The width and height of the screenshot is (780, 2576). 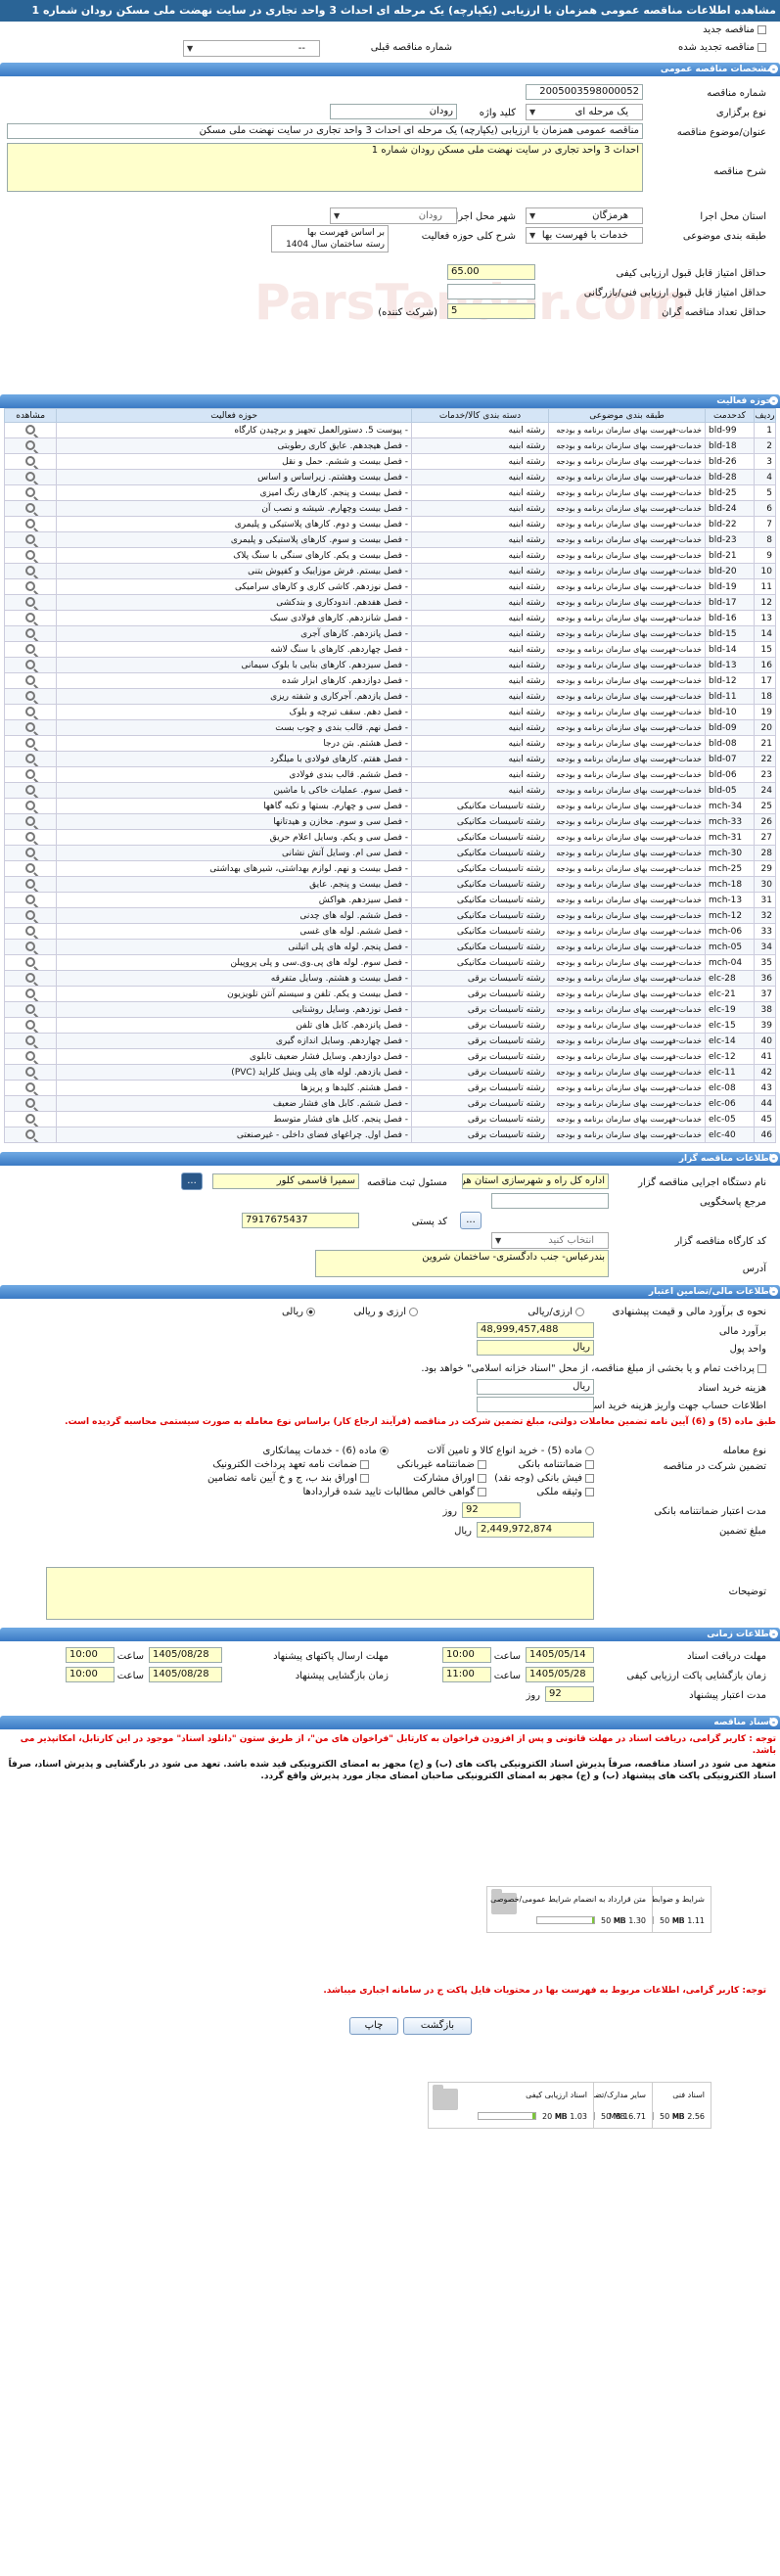 What do you see at coordinates (30, 415) in the screenshot?
I see `column-header: مشاهده` at bounding box center [30, 415].